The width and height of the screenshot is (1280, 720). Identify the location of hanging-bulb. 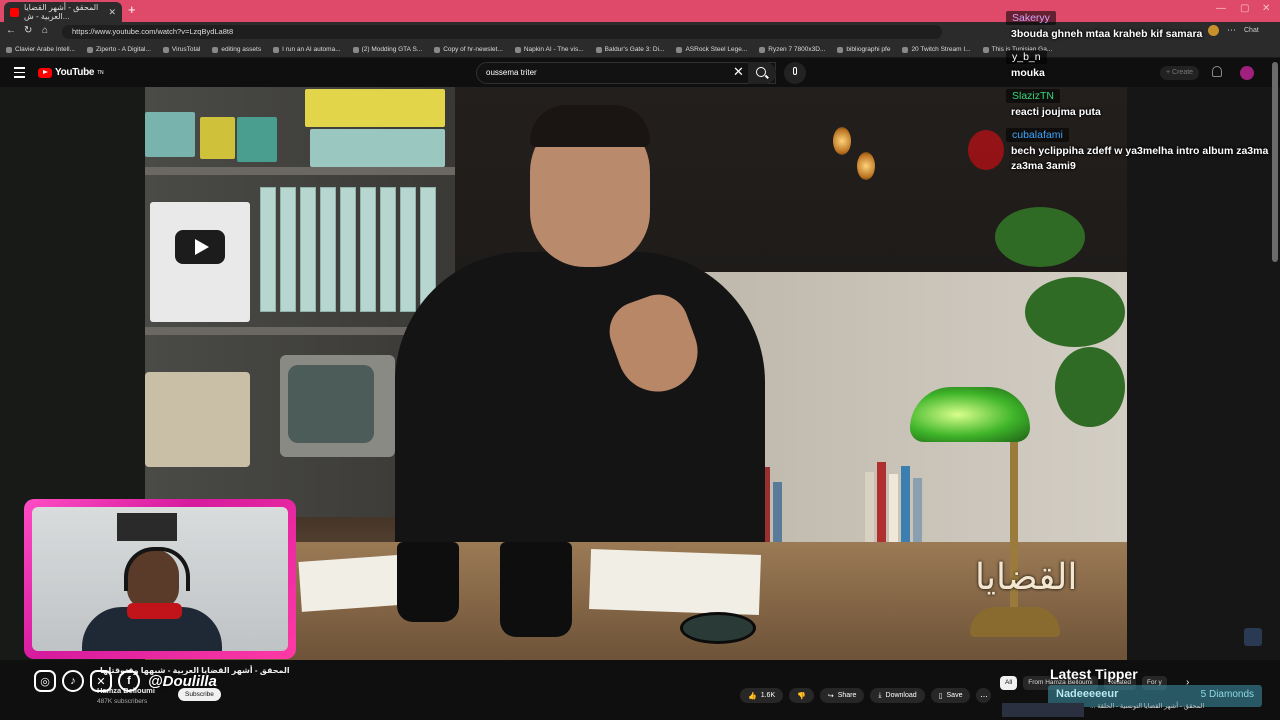
(866, 166).